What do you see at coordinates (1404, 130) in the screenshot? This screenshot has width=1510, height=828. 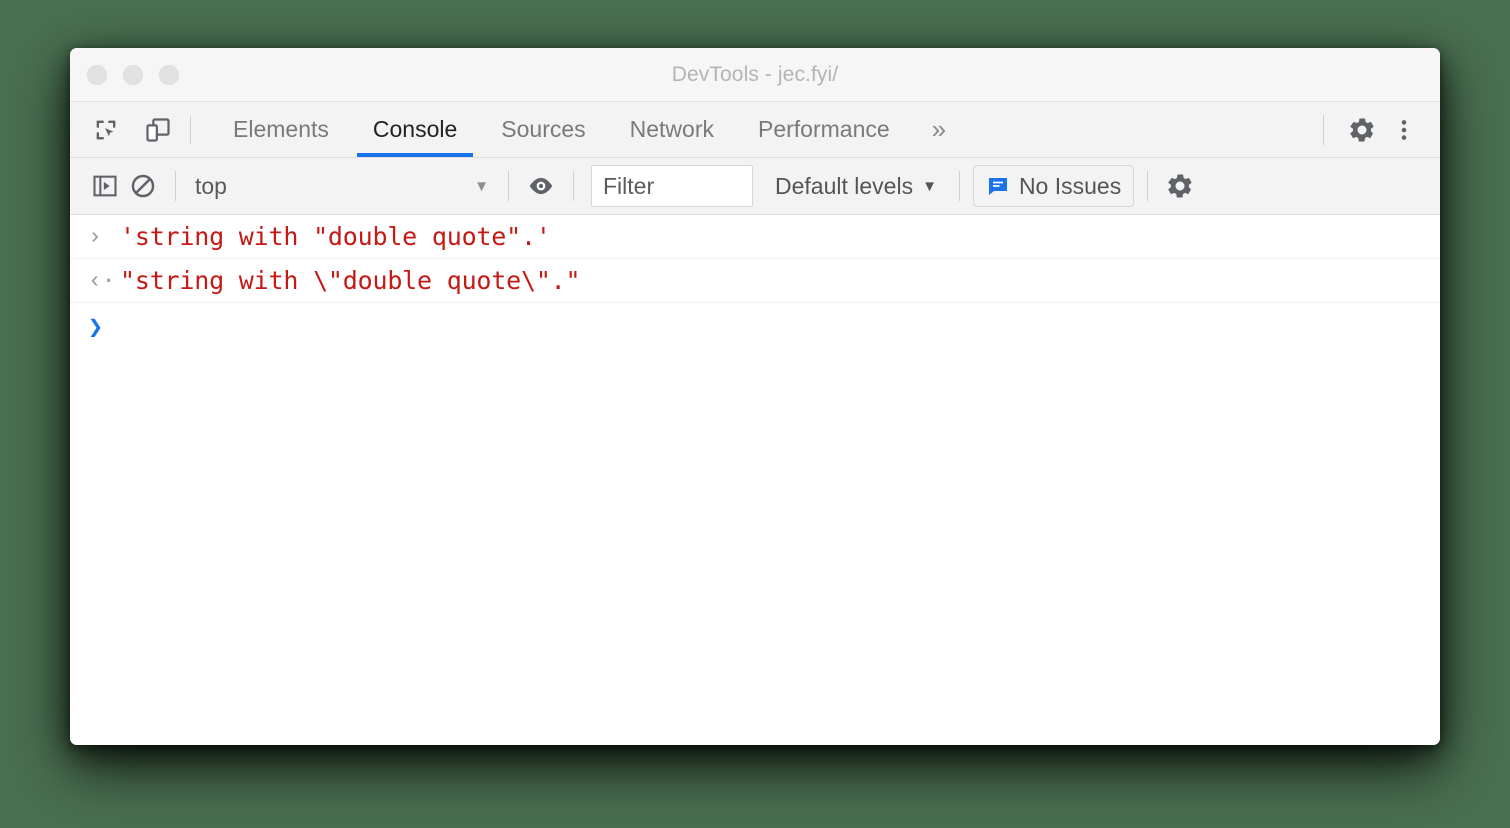 I see `kebab-menu-icon` at bounding box center [1404, 130].